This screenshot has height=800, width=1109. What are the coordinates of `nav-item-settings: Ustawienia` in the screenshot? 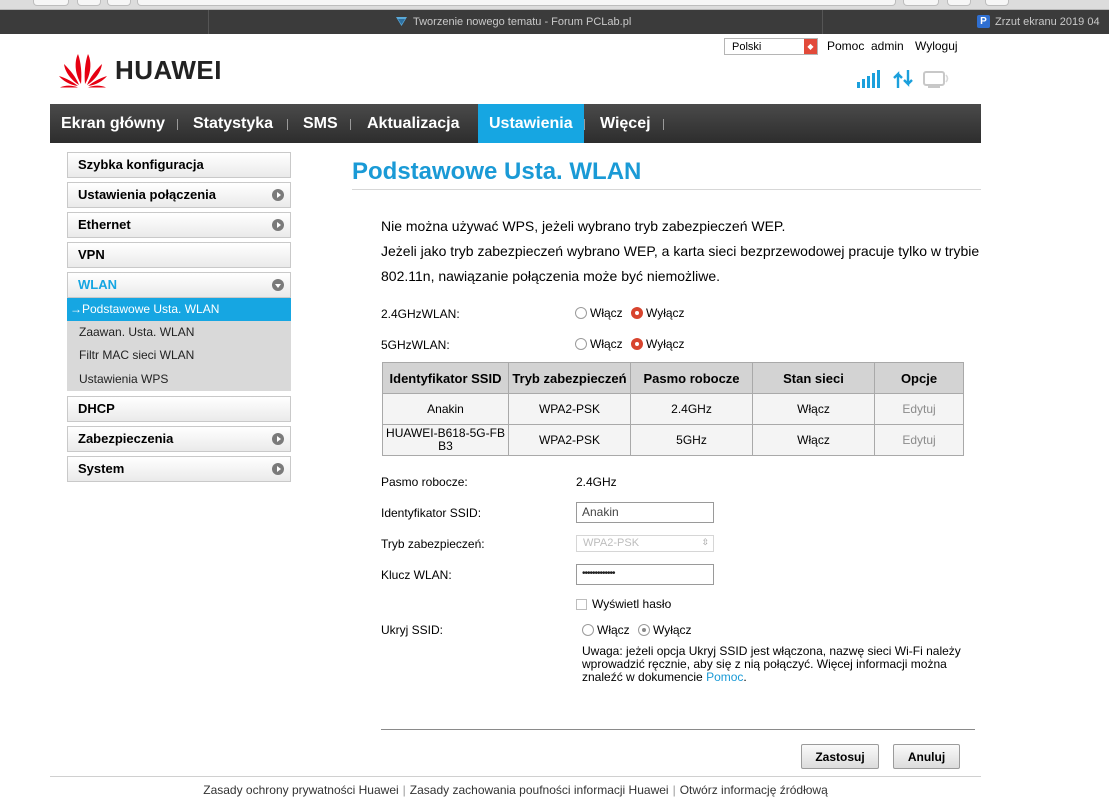 It's located at (531, 123).